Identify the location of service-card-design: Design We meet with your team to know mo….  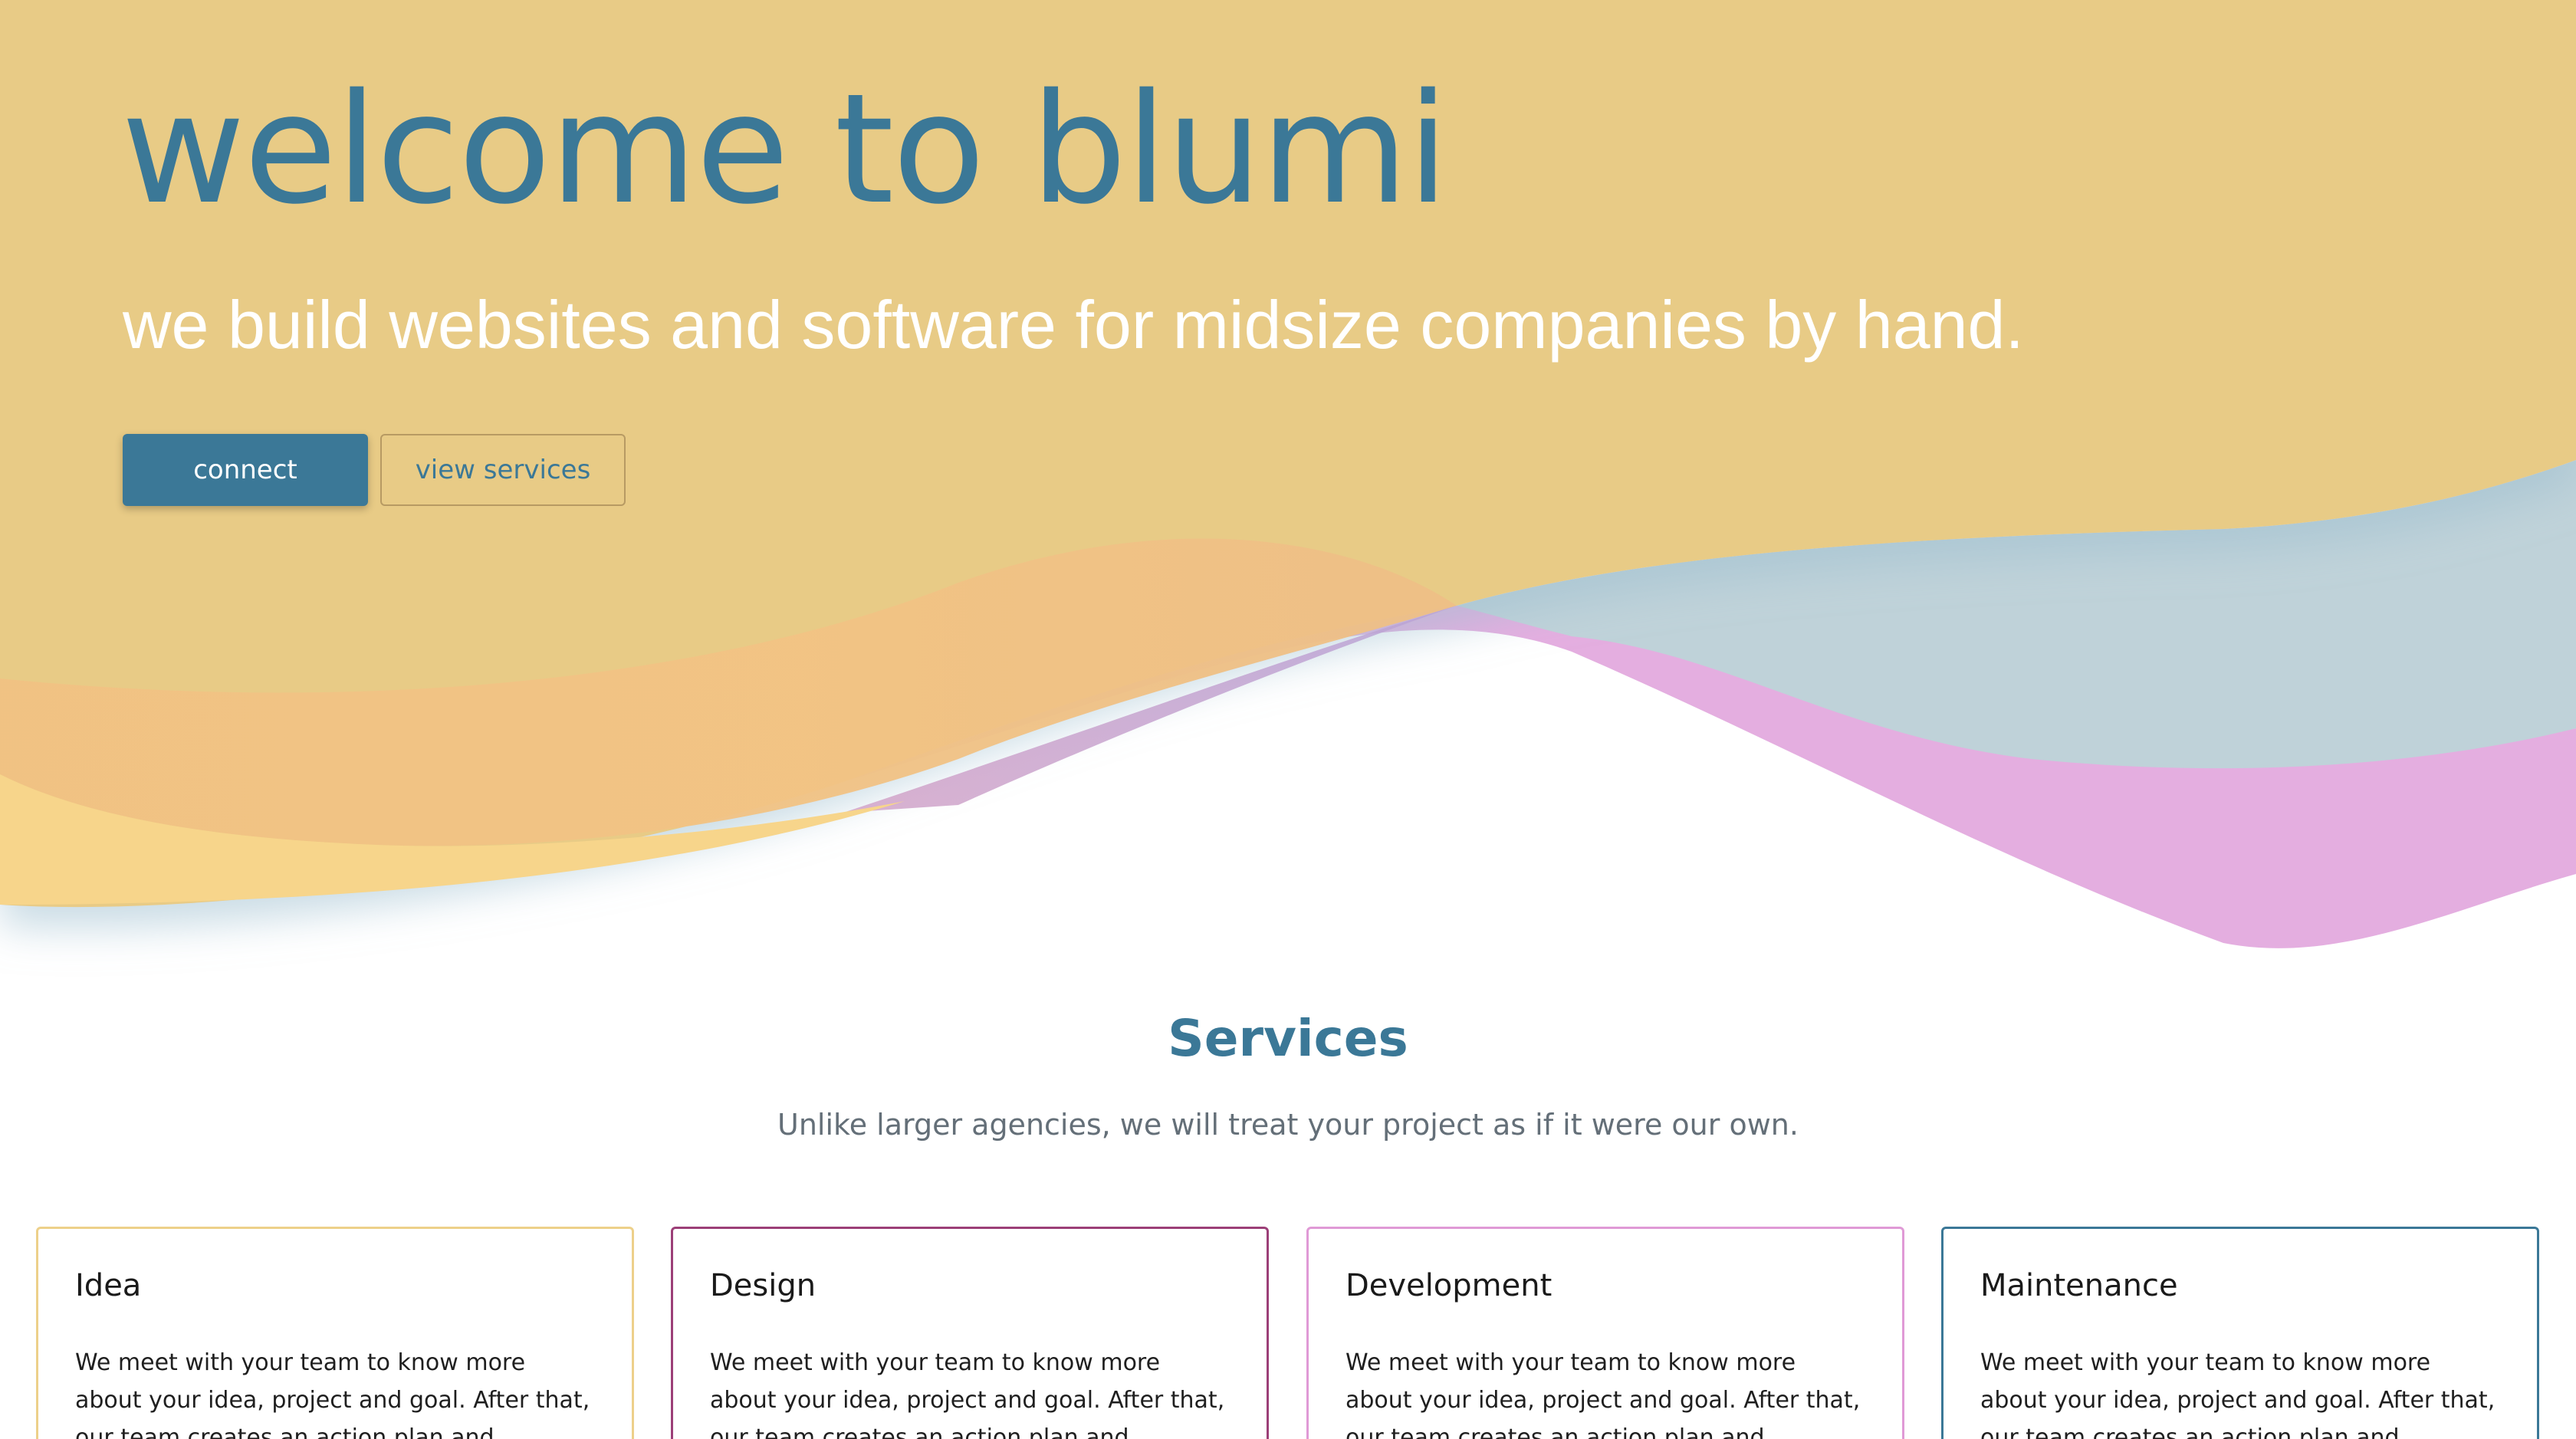
(970, 1333).